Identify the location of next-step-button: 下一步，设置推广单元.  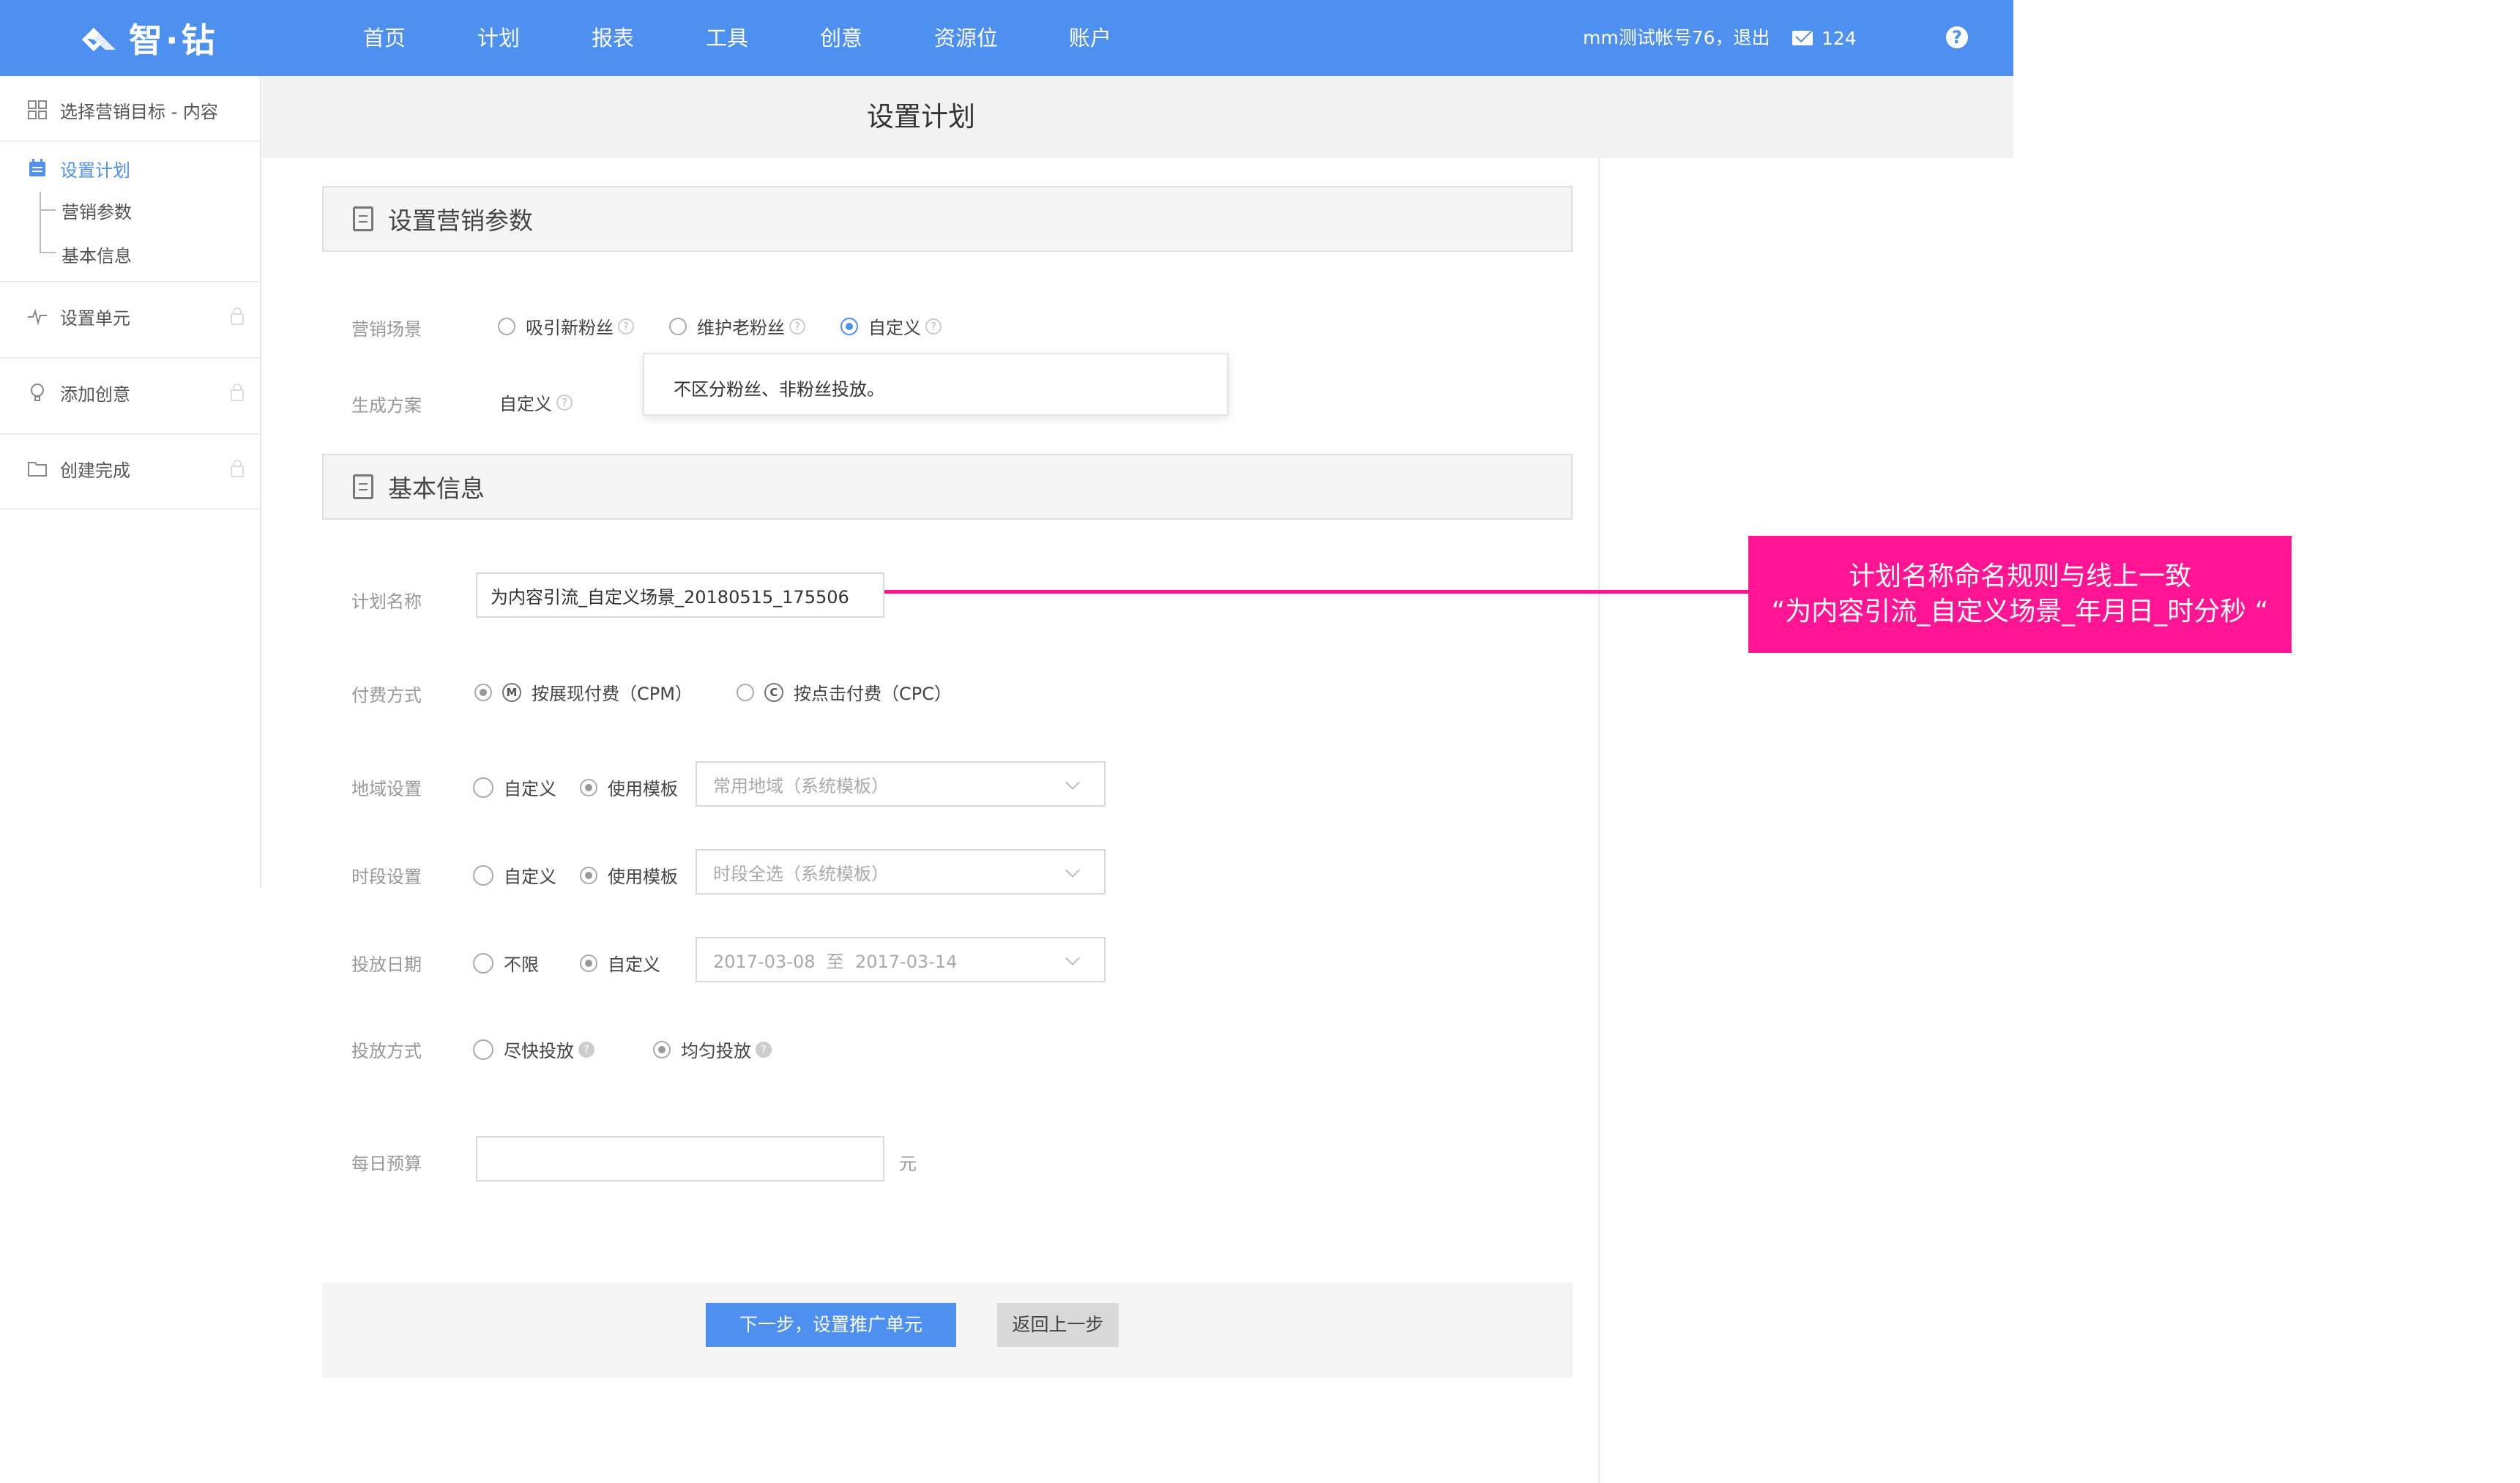
(831, 1325).